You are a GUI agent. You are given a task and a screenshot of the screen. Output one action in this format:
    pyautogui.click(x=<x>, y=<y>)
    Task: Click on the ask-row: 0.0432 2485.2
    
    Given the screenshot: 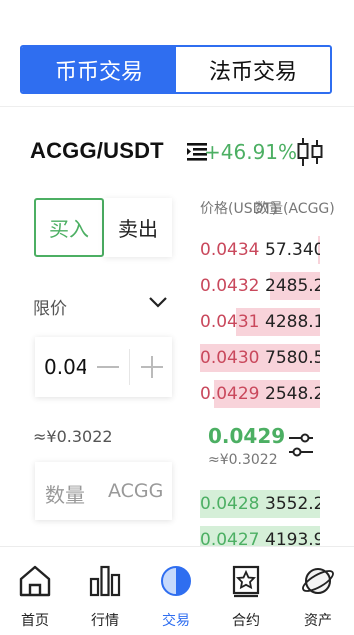 What is the action you would take?
    pyautogui.click(x=260, y=286)
    